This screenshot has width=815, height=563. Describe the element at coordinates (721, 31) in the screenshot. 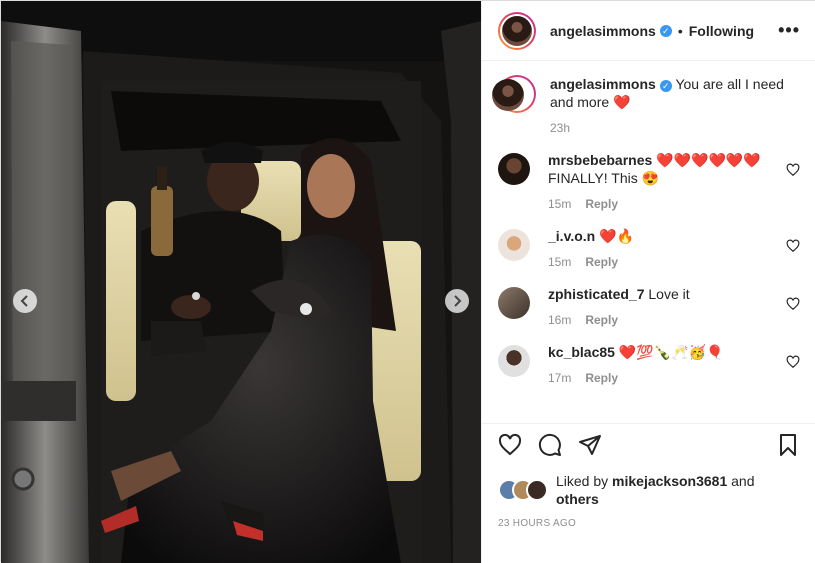

I see `following-button: Following` at that location.